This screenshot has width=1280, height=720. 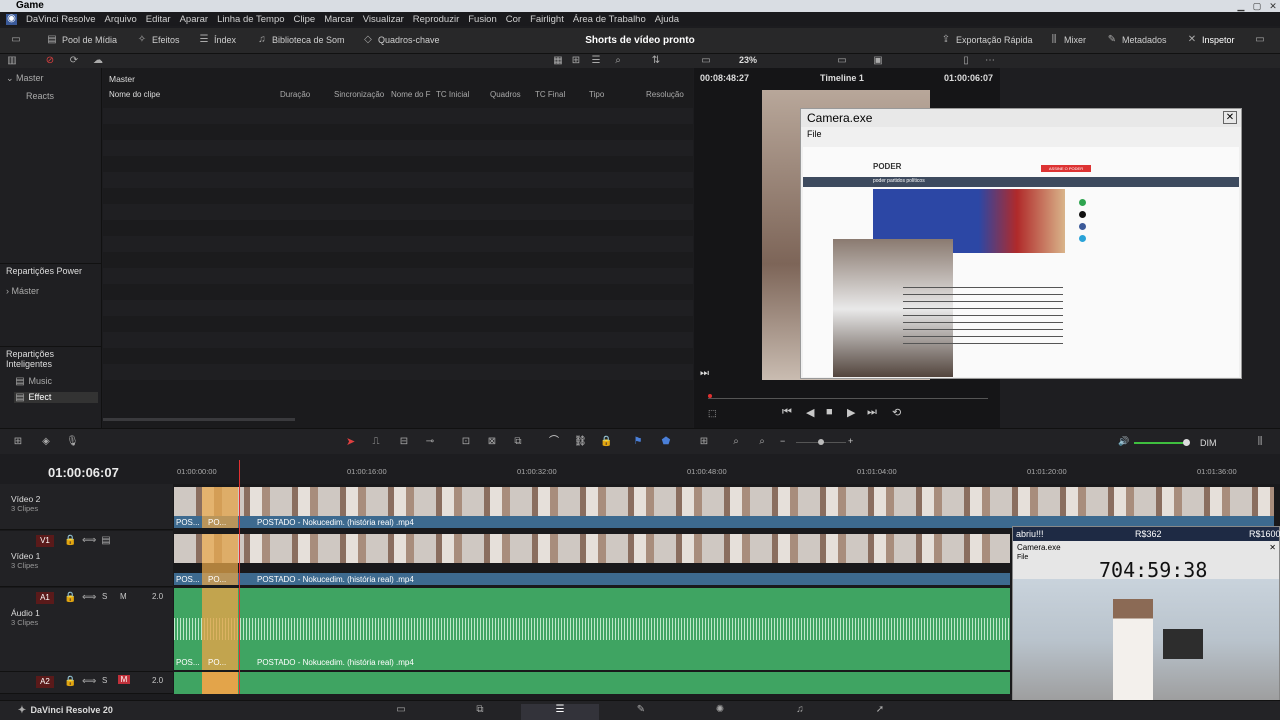 I want to click on minimize-button: ▁, so click(x=1241, y=5).